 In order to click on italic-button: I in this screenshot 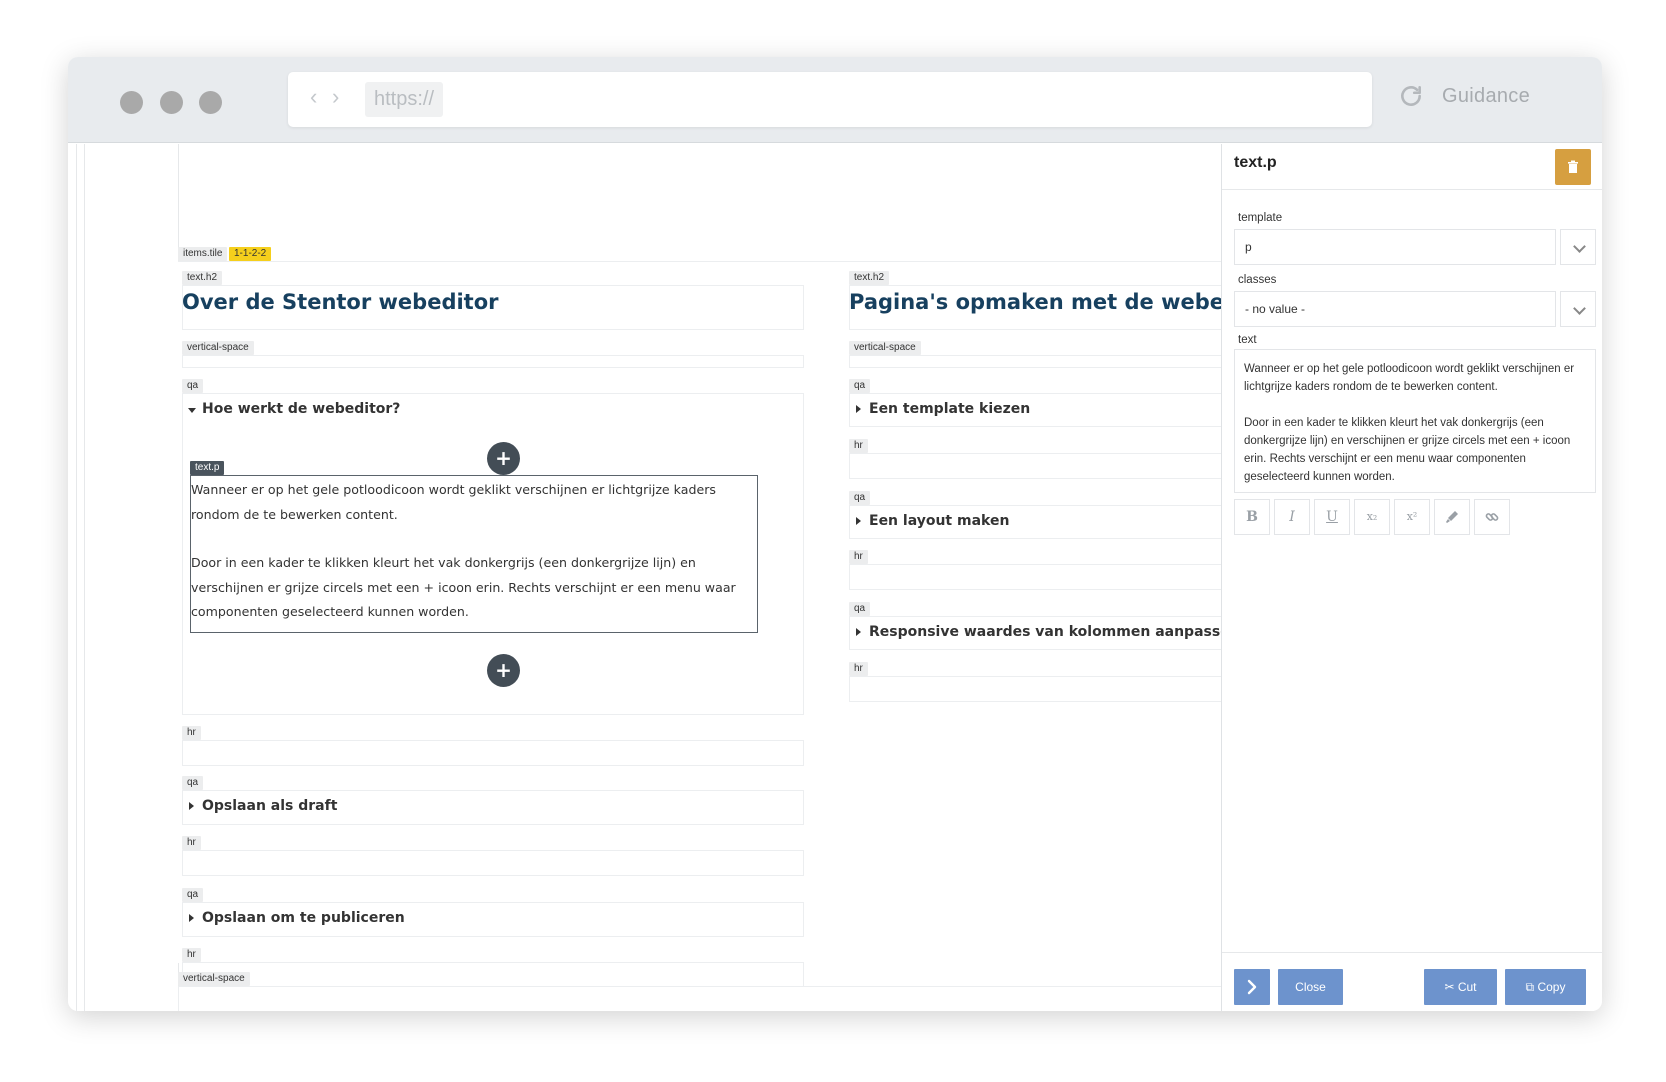, I will do `click(1292, 517)`.